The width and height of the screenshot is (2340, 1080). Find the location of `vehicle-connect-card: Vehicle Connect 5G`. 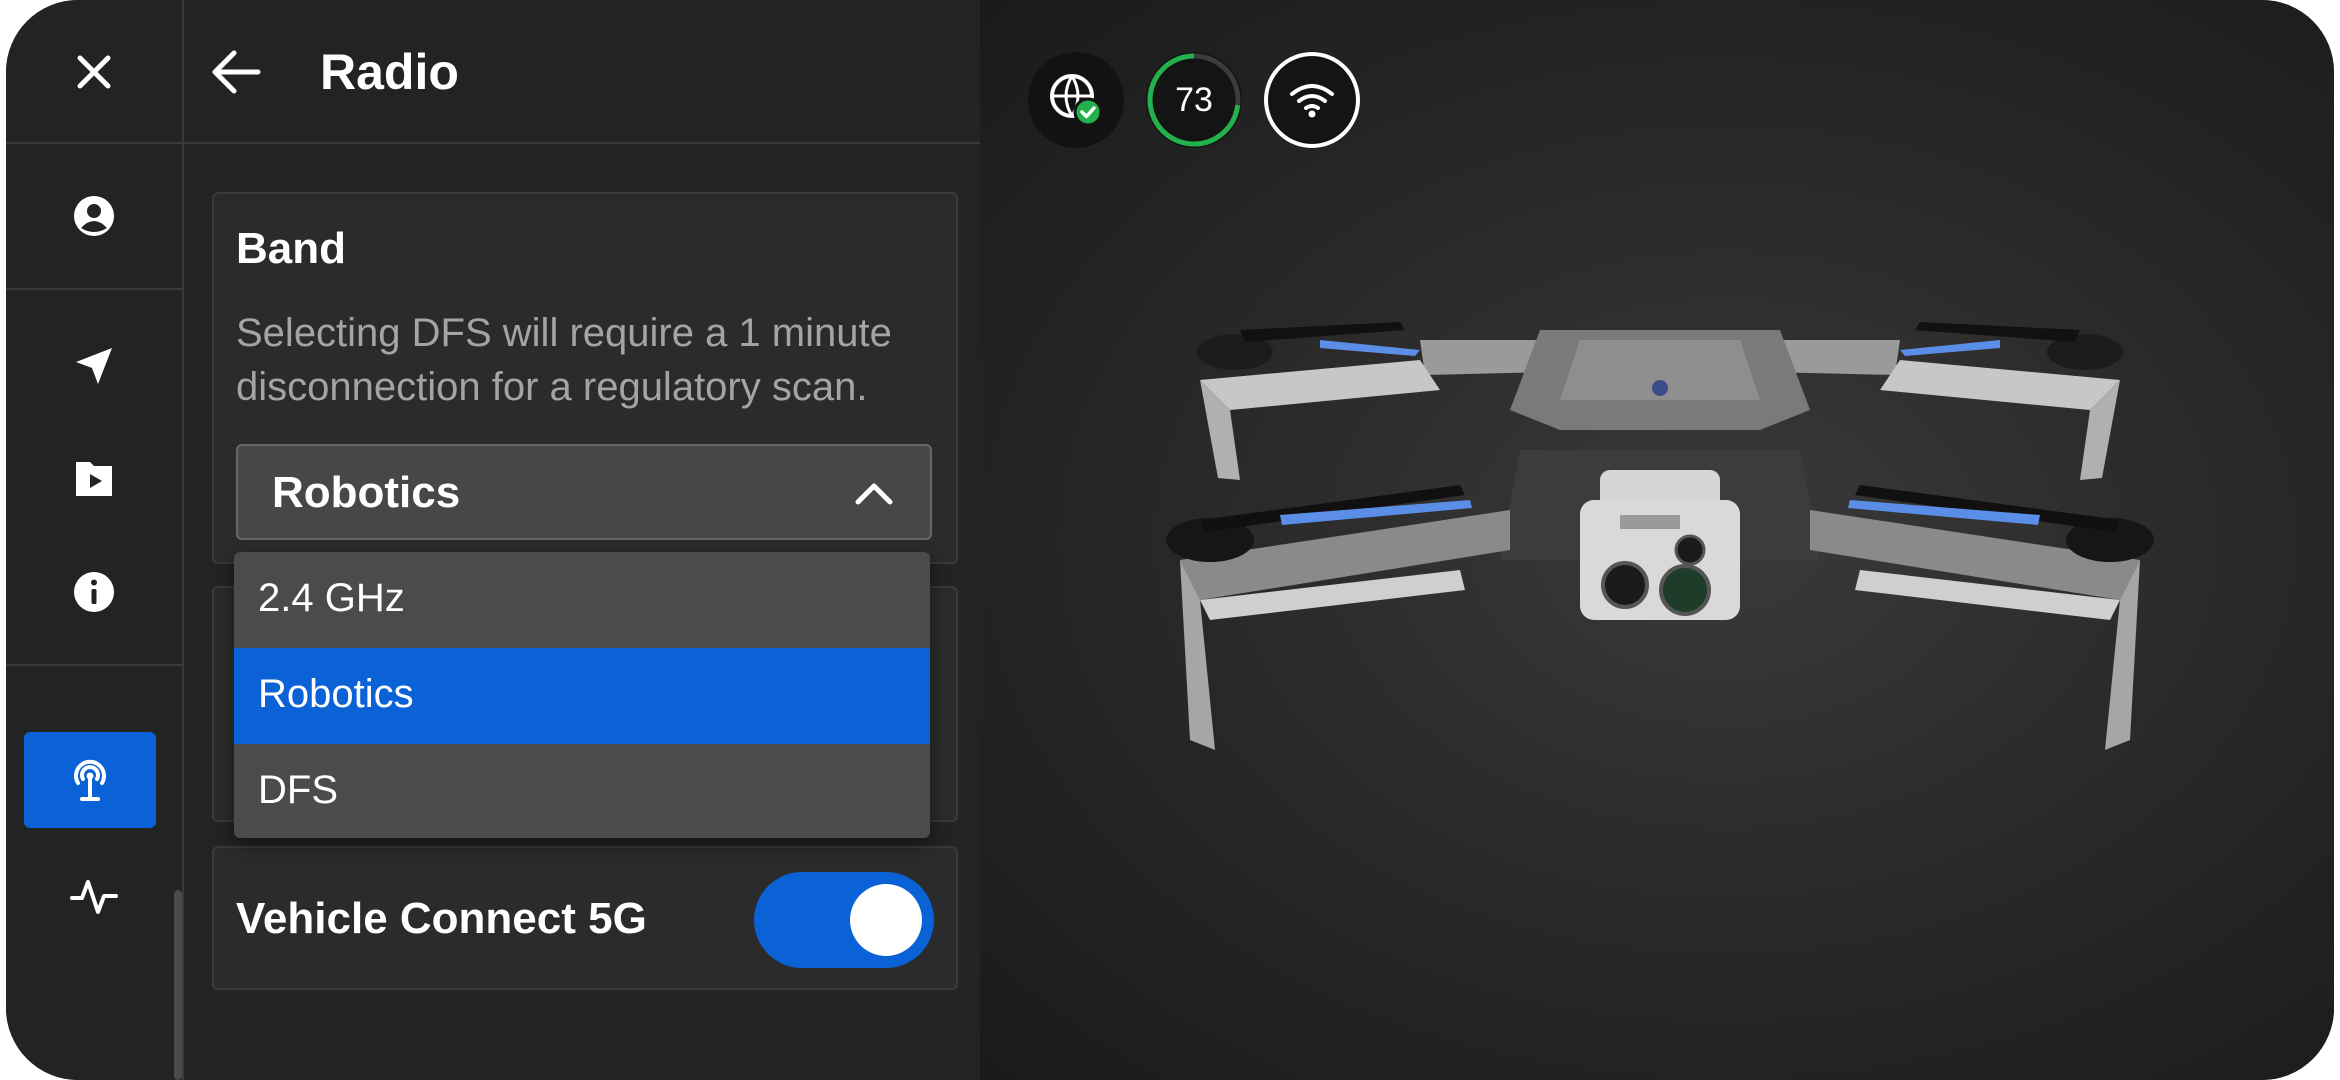

vehicle-connect-card: Vehicle Connect 5G is located at coordinates (585, 918).